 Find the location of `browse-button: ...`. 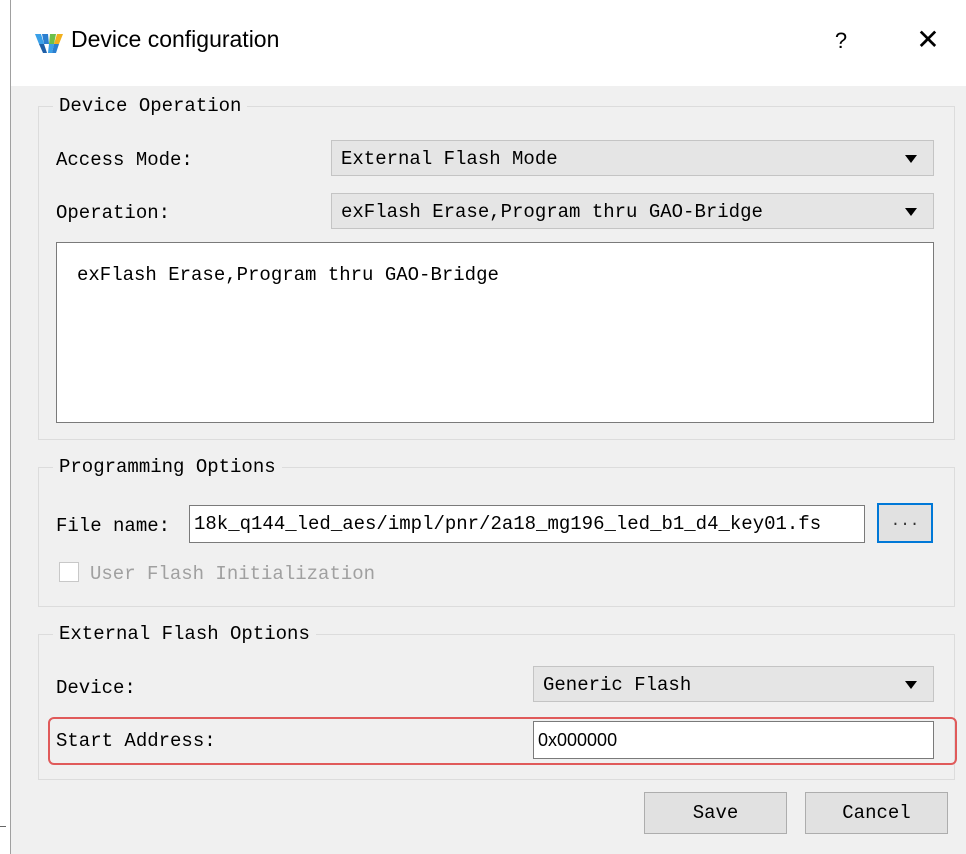

browse-button: ... is located at coordinates (905, 523).